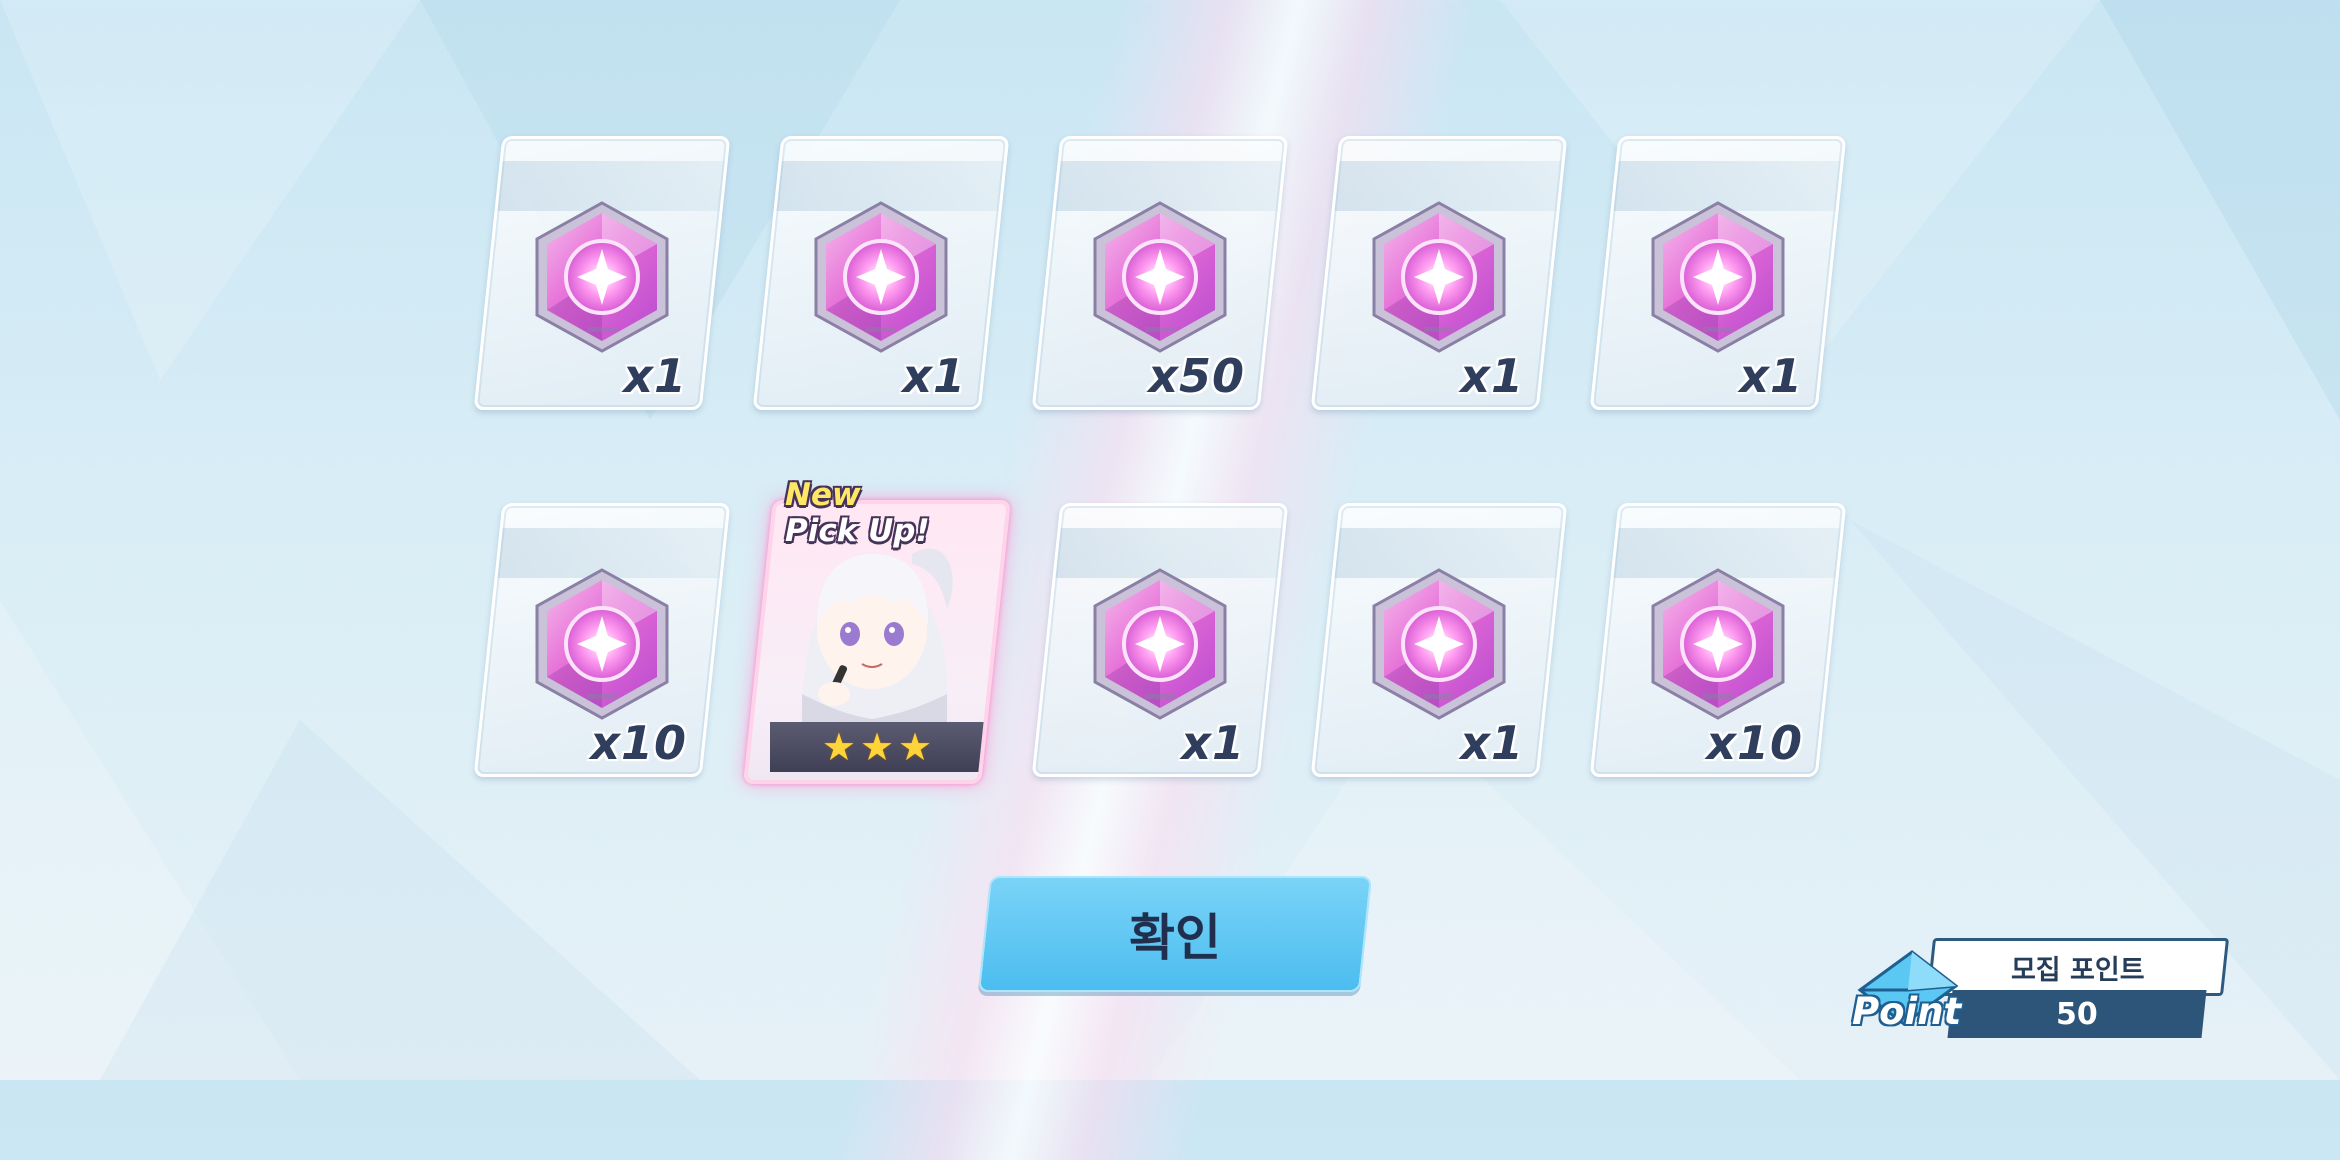 The height and width of the screenshot is (1160, 2340). What do you see at coordinates (1175, 938) in the screenshot?
I see `confirm-label: 확인` at bounding box center [1175, 938].